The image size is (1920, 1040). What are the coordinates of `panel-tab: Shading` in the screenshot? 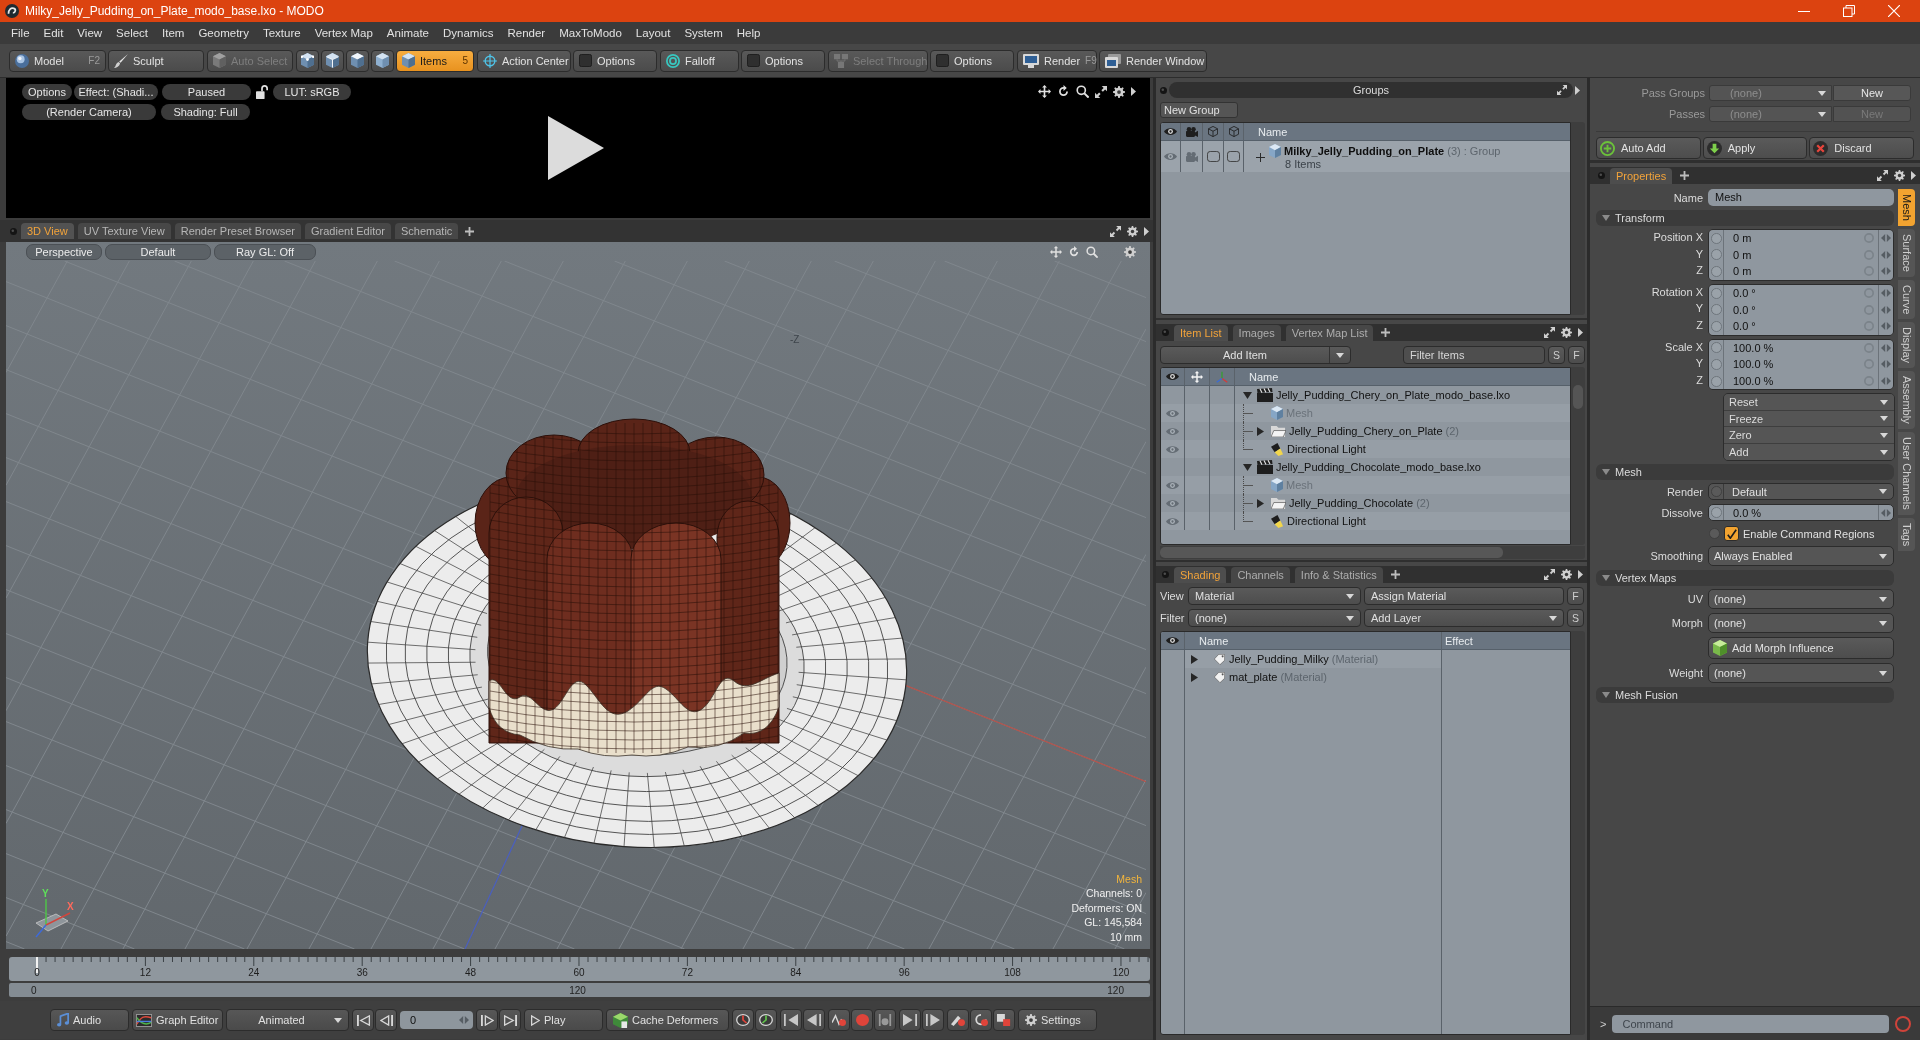 It's located at (1200, 575).